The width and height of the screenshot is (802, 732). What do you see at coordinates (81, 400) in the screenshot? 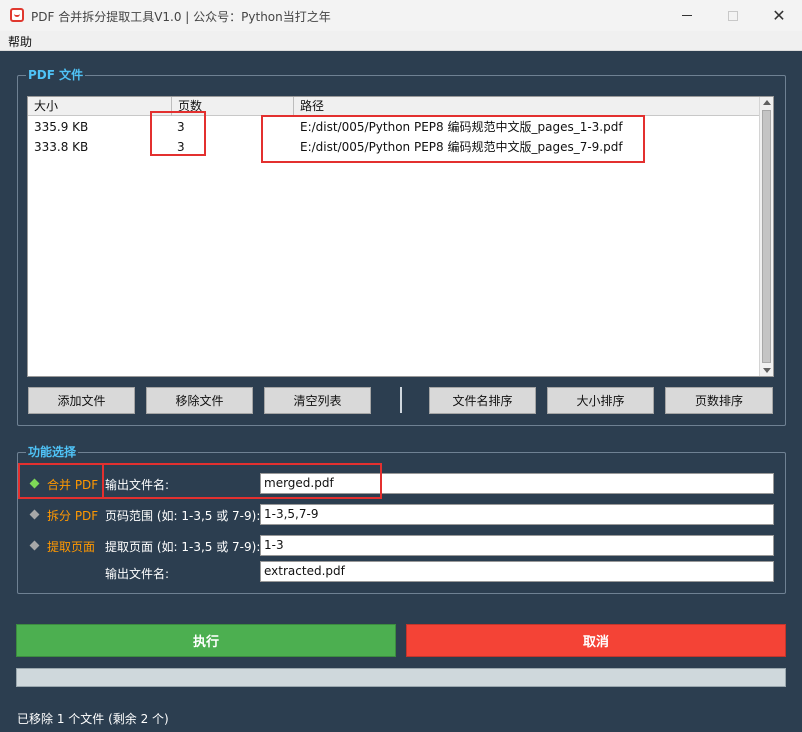
I see `add-file-button: 添加文件` at bounding box center [81, 400].